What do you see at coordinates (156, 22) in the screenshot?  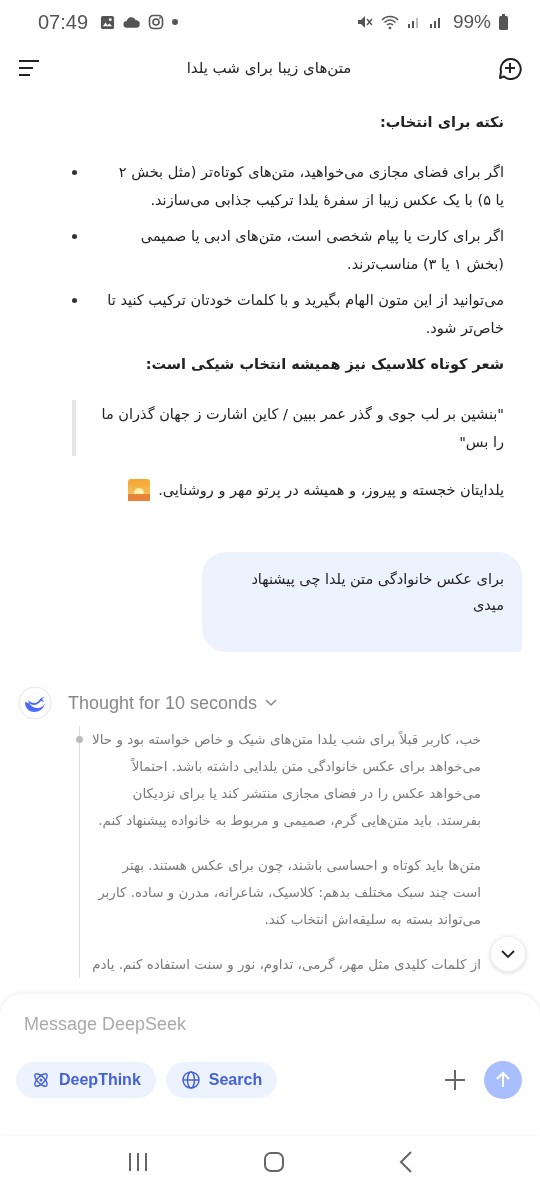 I see `camera-icon` at bounding box center [156, 22].